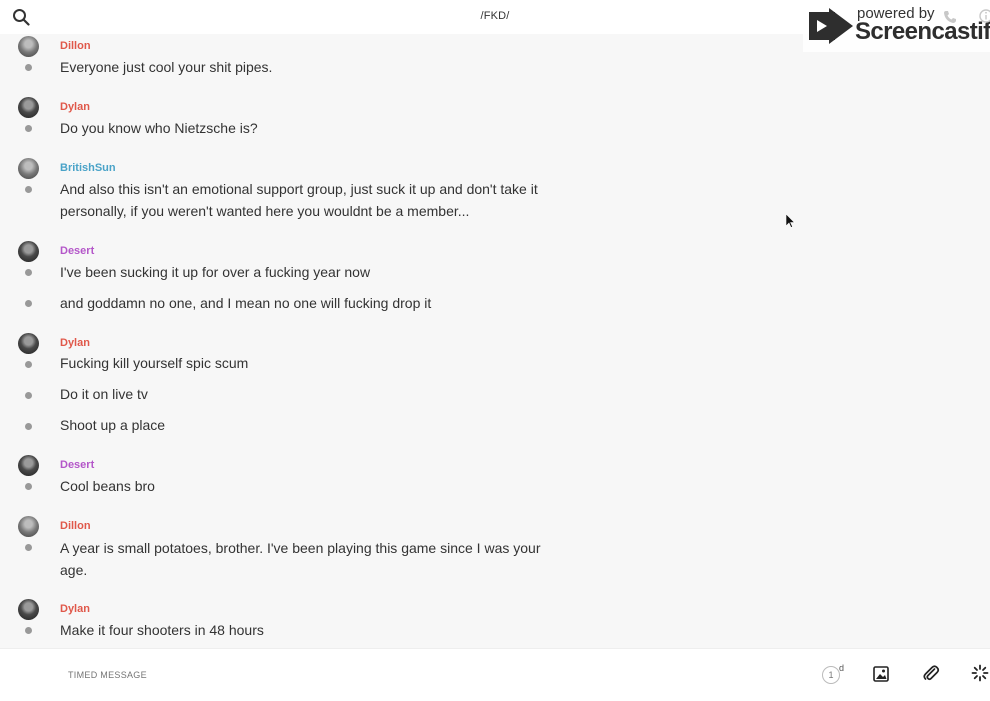 This screenshot has width=990, height=701. What do you see at coordinates (791, 221) in the screenshot?
I see `mouse-cursor-icon` at bounding box center [791, 221].